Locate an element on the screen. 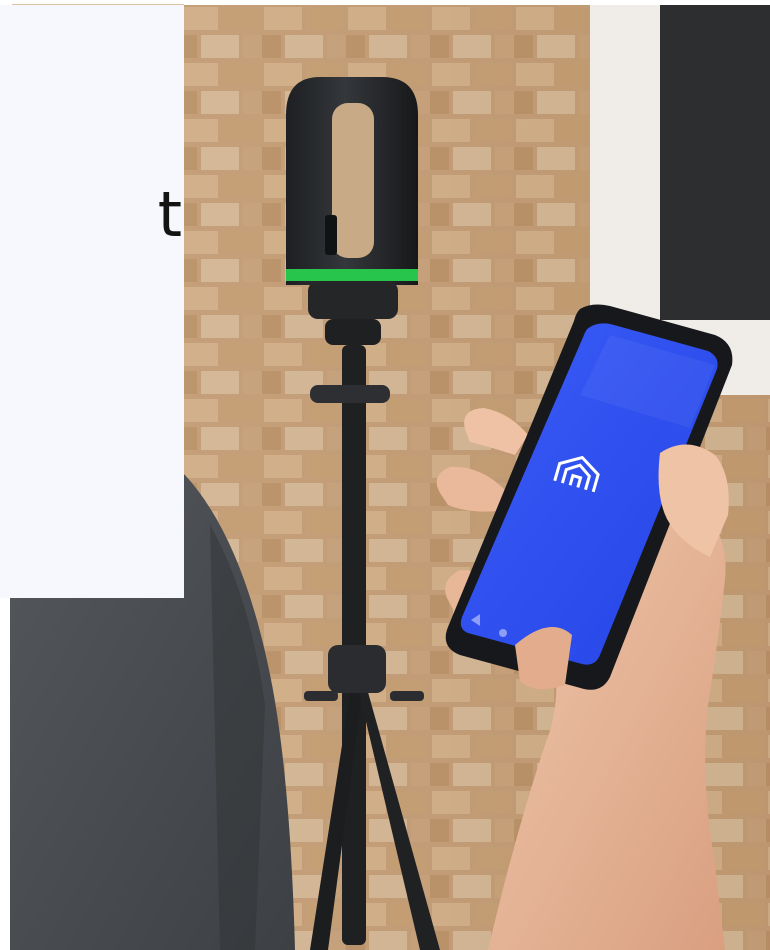 This screenshot has width=770, height=950. home-icon is located at coordinates (503, 633).